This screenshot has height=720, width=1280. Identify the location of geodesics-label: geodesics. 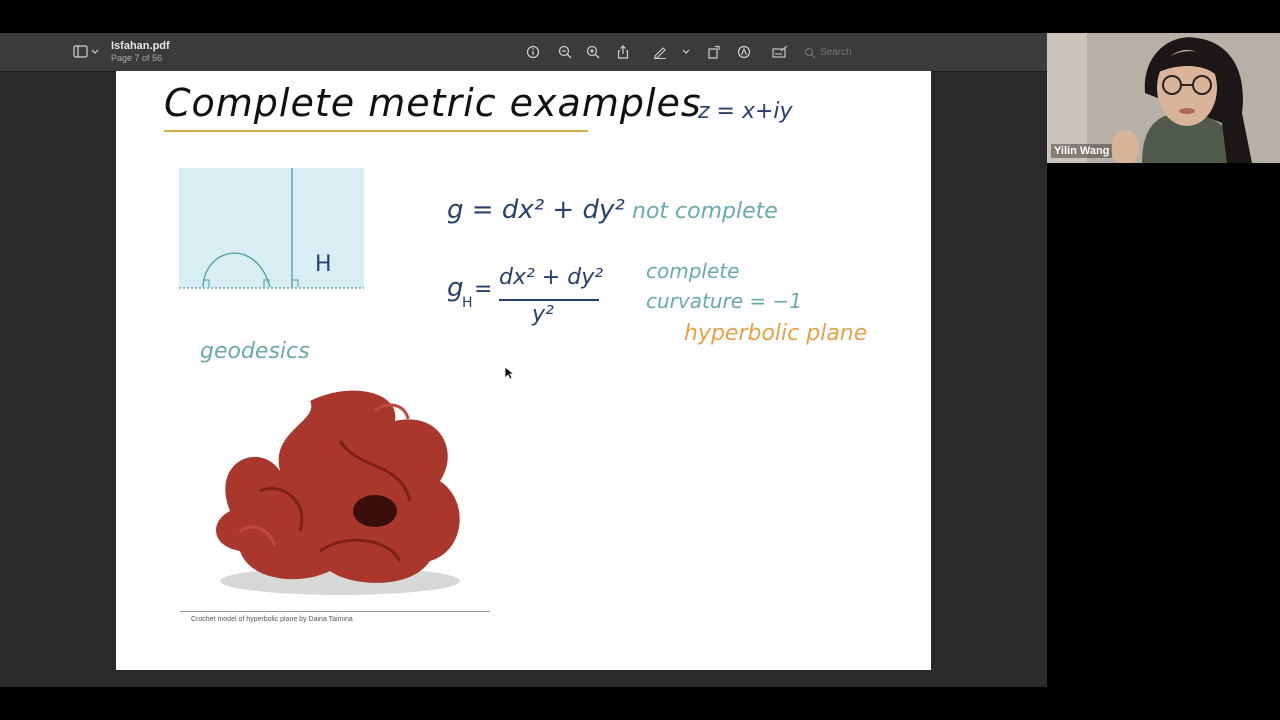
(255, 351).